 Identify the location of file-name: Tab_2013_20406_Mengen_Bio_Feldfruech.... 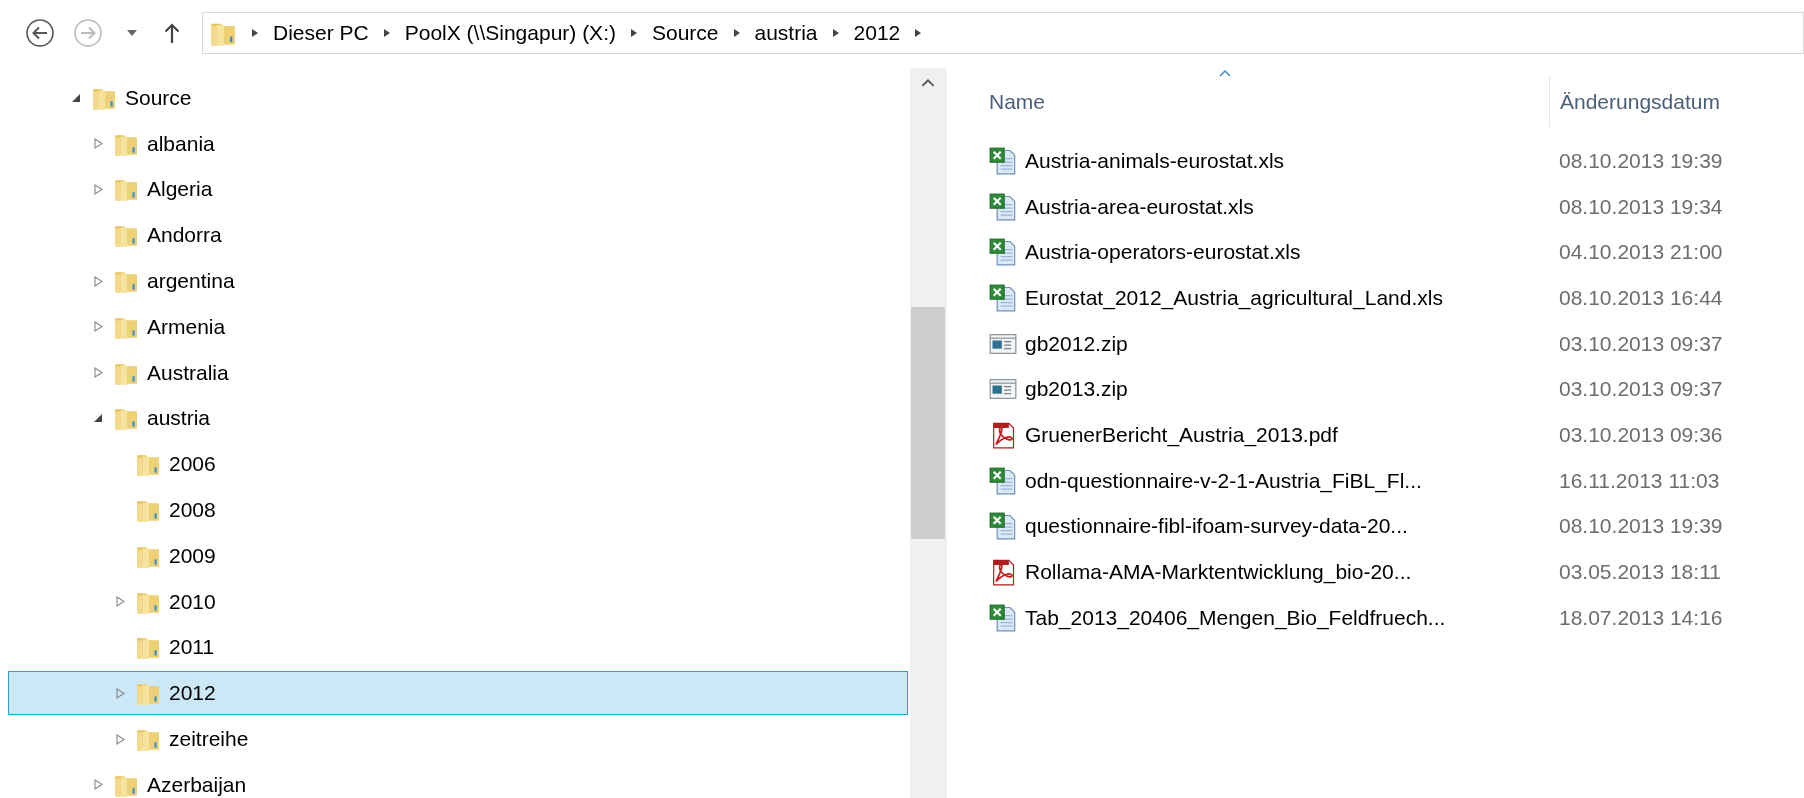
(1235, 617).